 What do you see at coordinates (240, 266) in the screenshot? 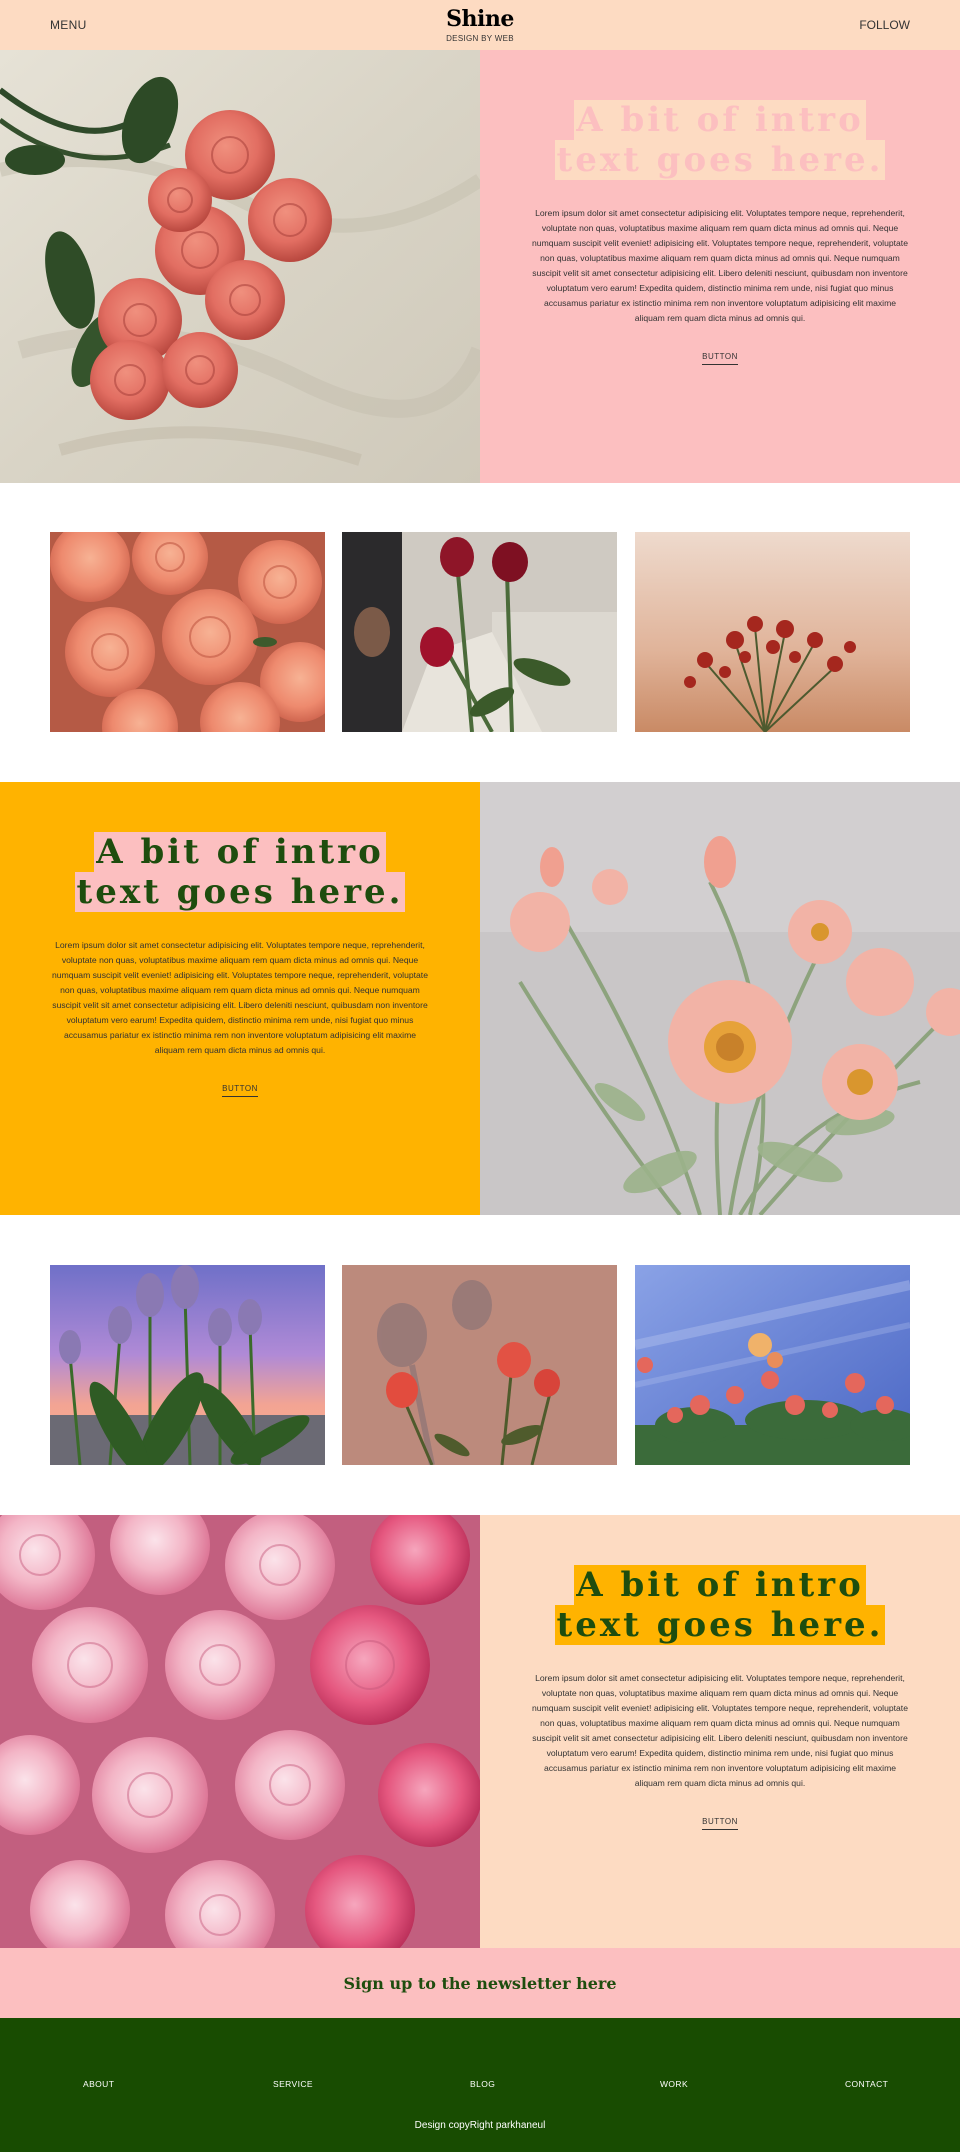
I see `roses-on-linen-photo` at bounding box center [240, 266].